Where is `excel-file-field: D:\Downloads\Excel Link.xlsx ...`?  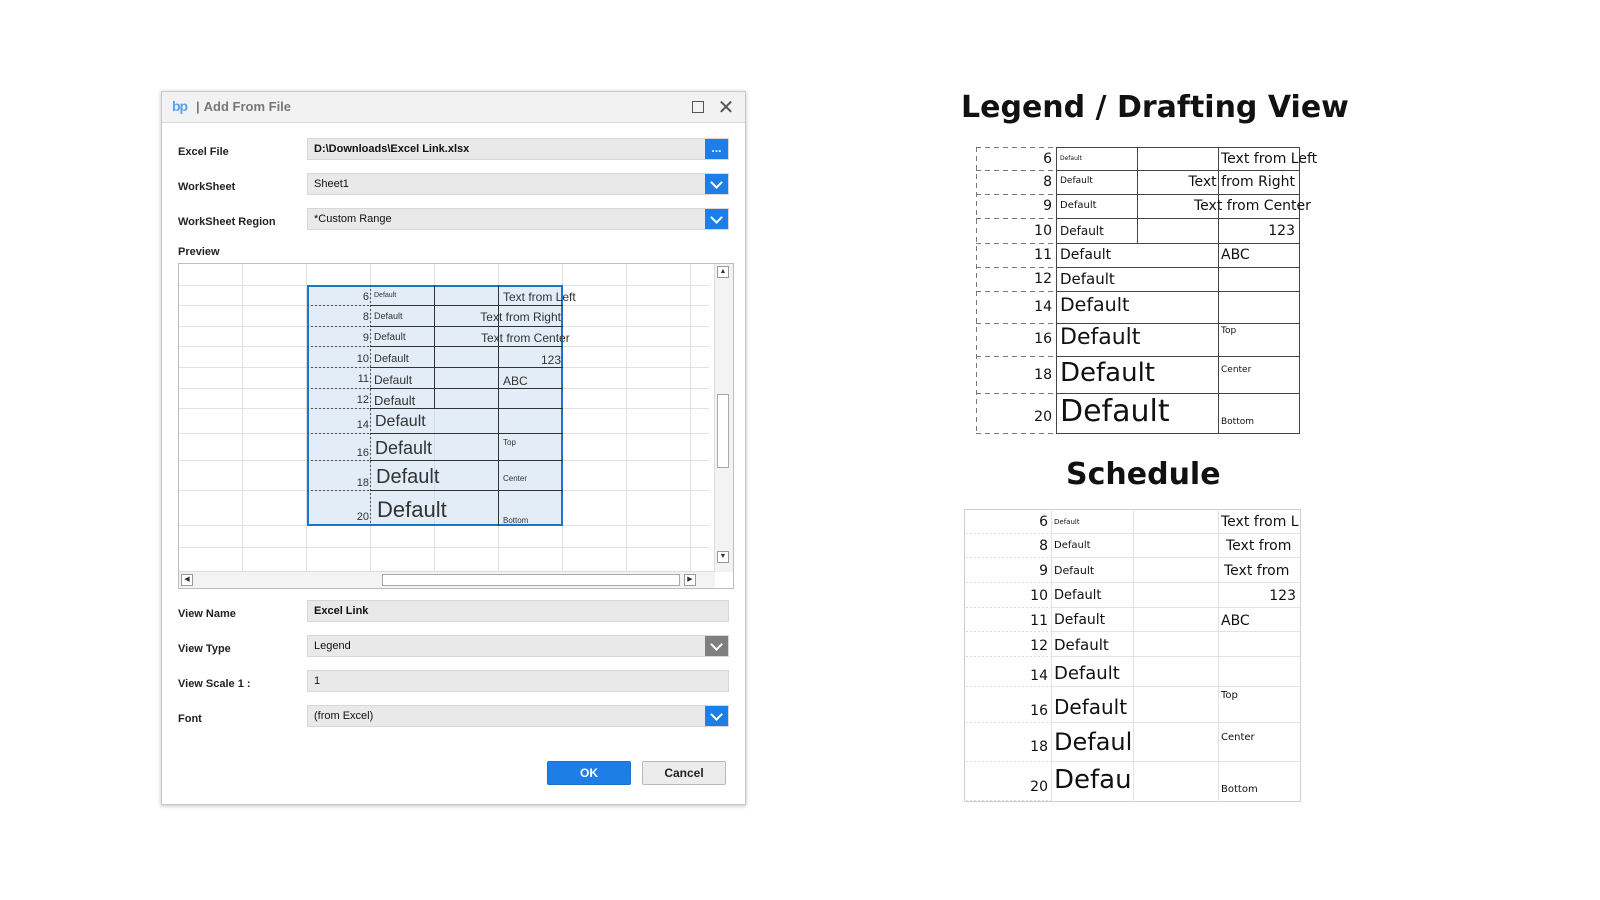
excel-file-field: D:\Downloads\Excel Link.xlsx ... is located at coordinates (518, 149).